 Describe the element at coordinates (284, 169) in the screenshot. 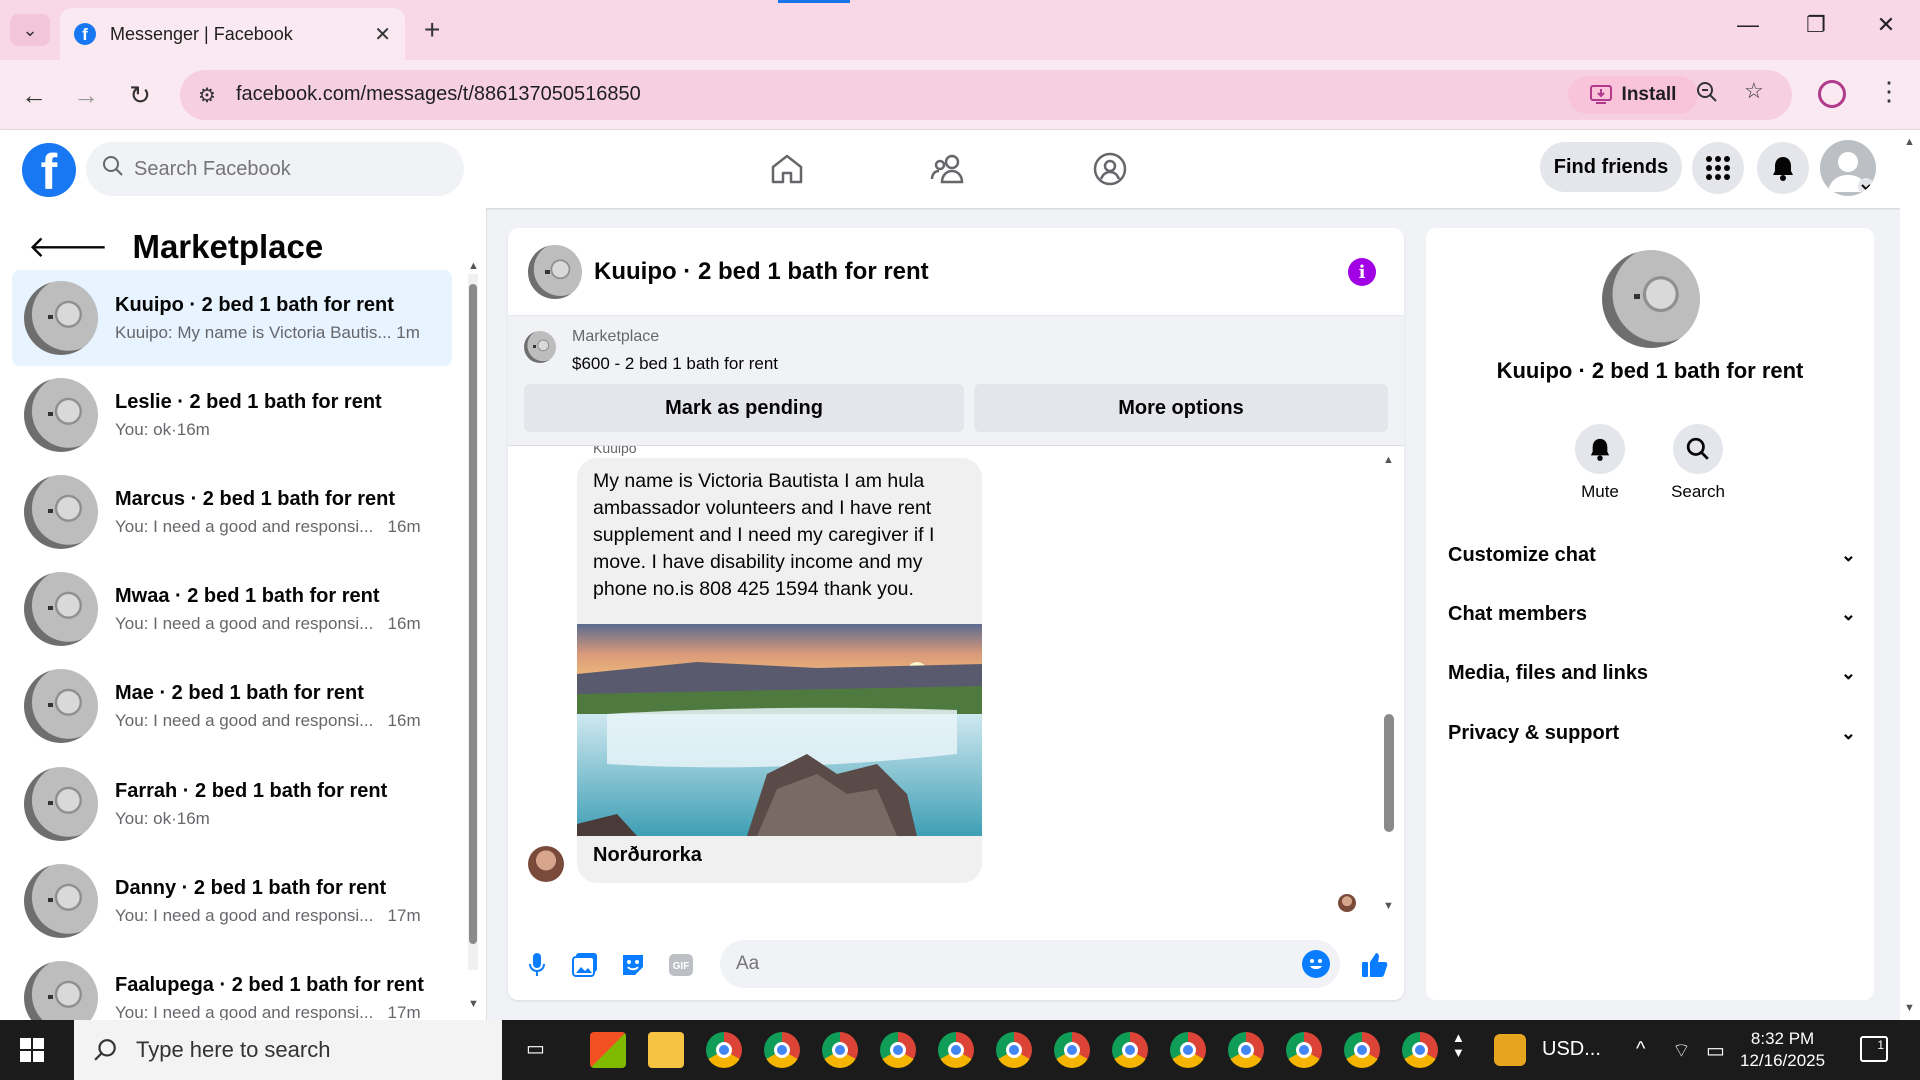

I see `facebook-search-input` at that location.